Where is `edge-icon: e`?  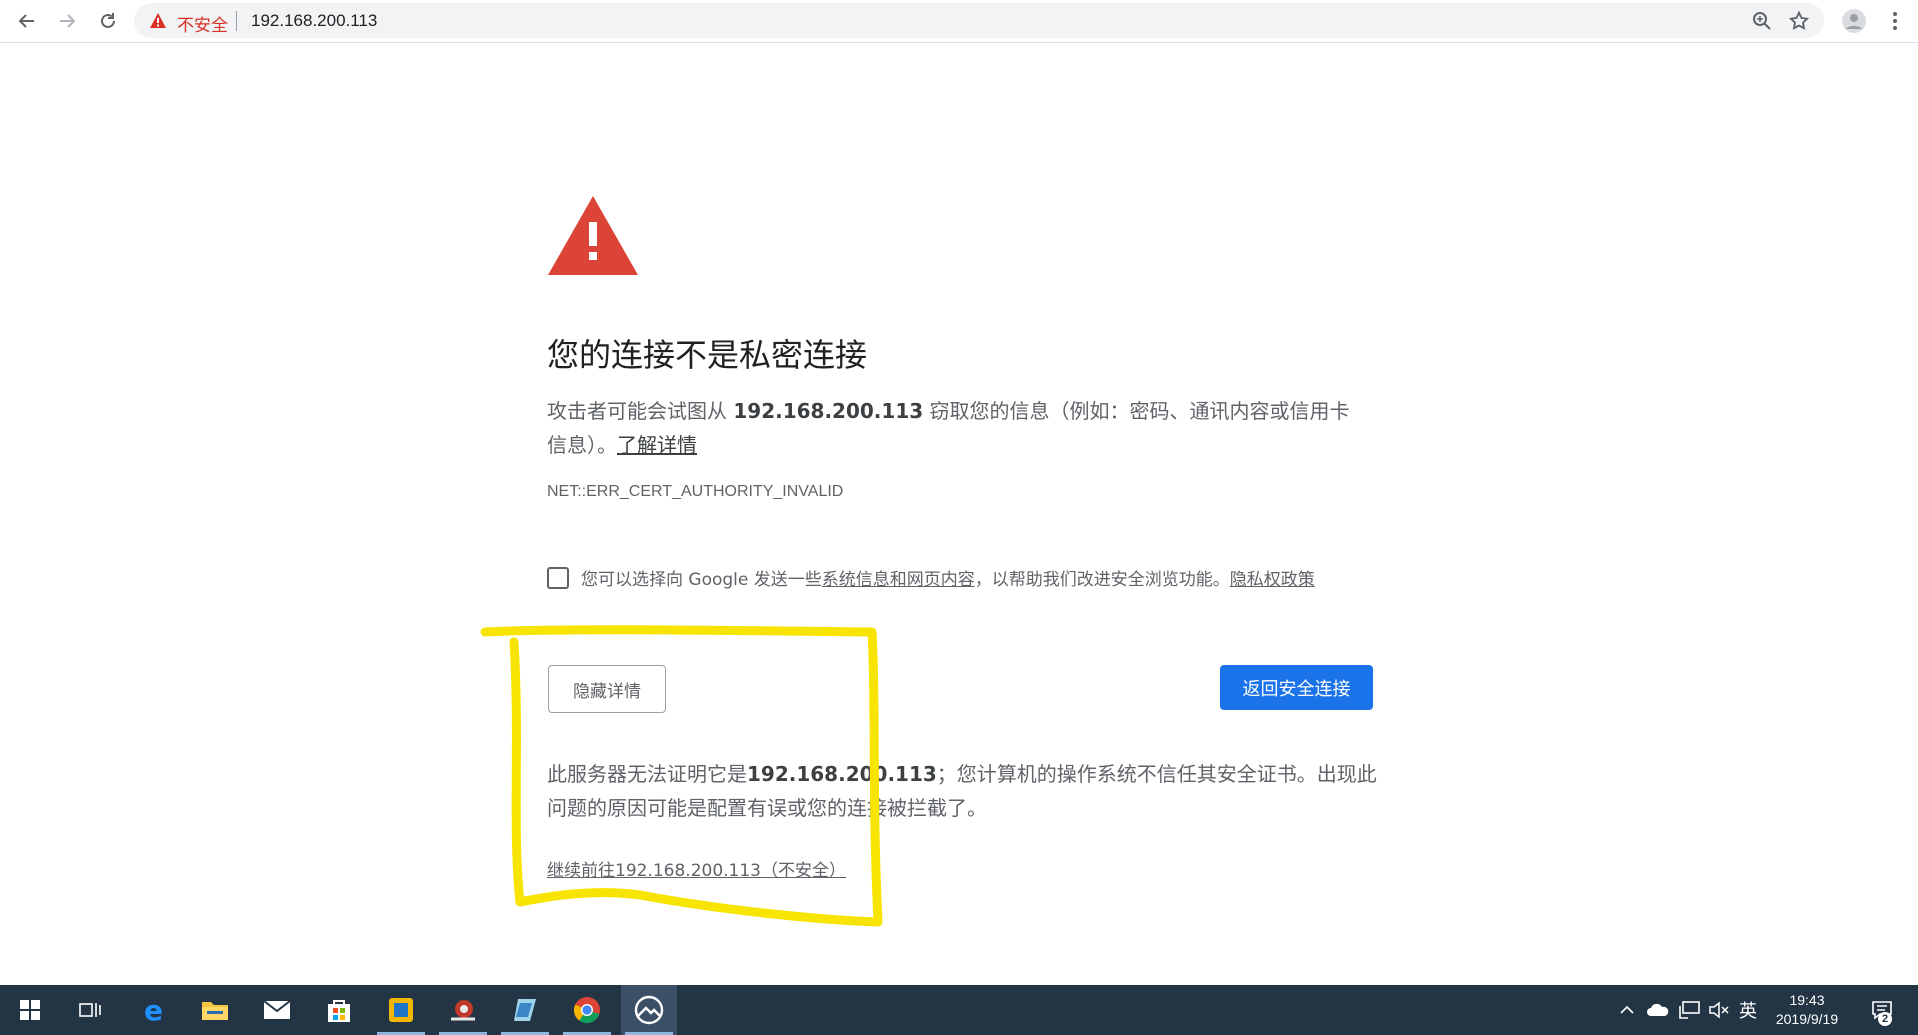 edge-icon: e is located at coordinates (153, 1010).